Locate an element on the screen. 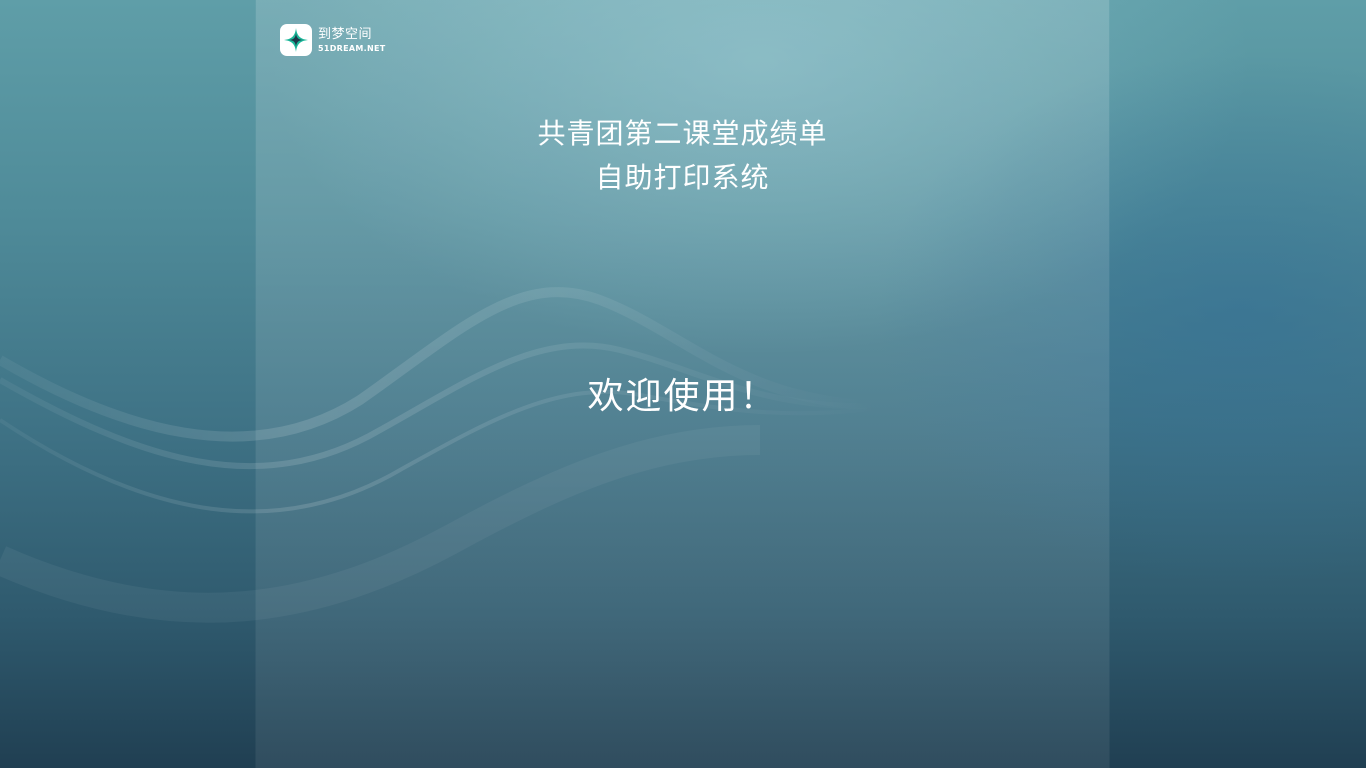 This screenshot has width=1366, height=768. welcome-message: 欢迎使用！ is located at coordinates (682, 396).